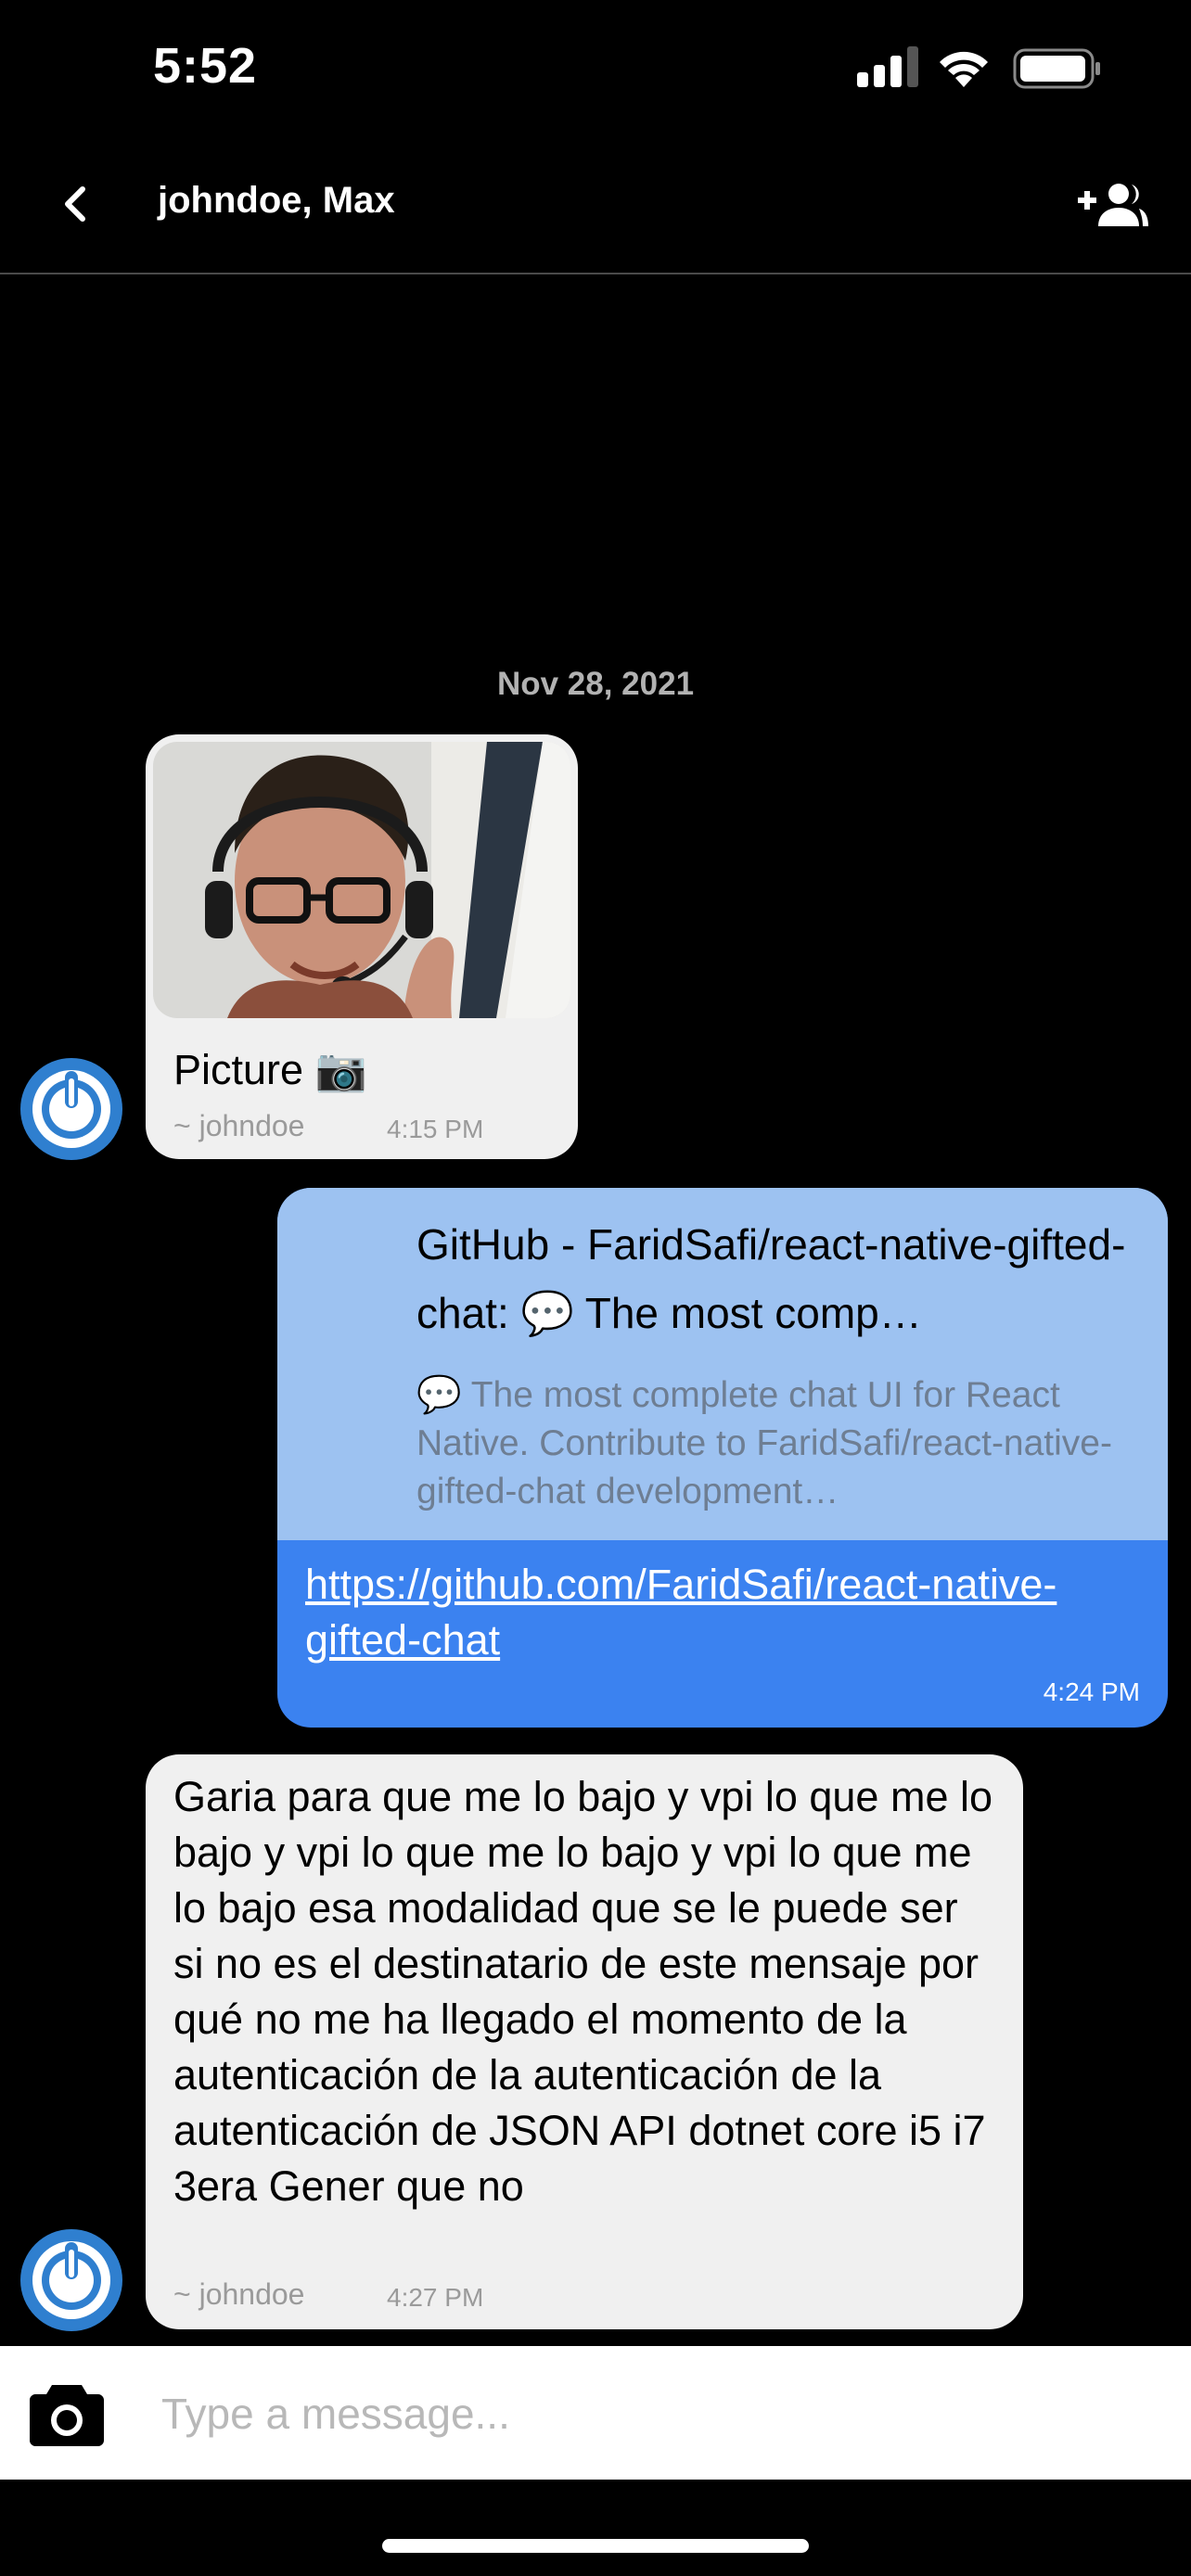 This screenshot has width=1191, height=2576. Describe the element at coordinates (595, 69) in the screenshot. I see `status-bar: 5:52` at that location.